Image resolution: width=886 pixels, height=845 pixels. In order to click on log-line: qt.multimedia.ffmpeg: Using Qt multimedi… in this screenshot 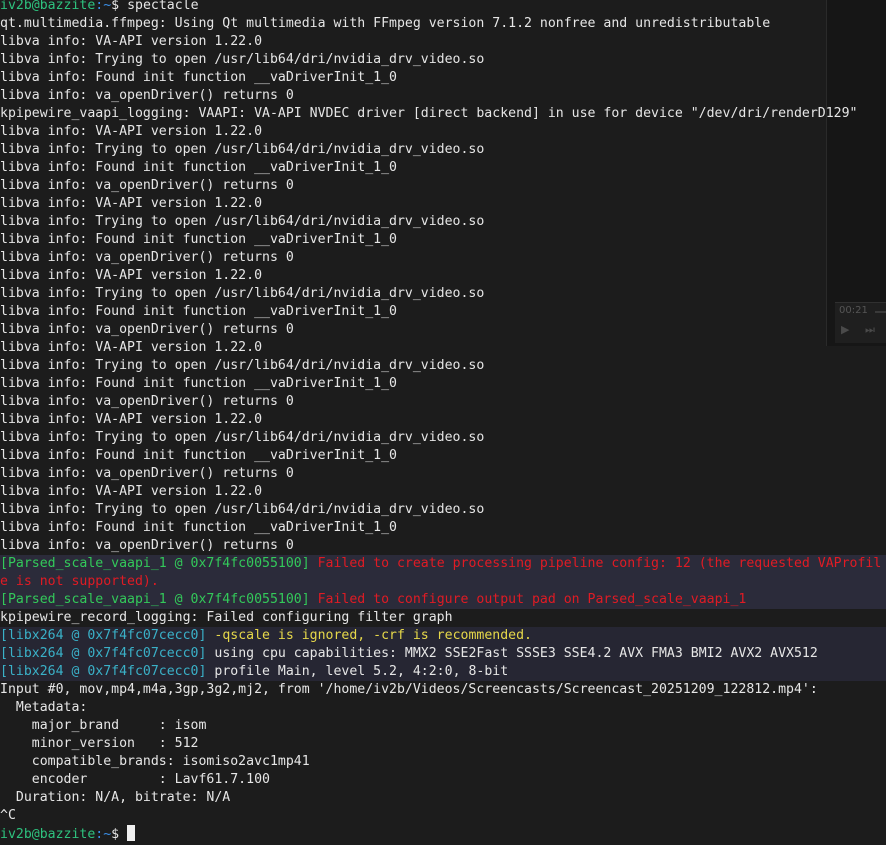, I will do `click(385, 23)`.